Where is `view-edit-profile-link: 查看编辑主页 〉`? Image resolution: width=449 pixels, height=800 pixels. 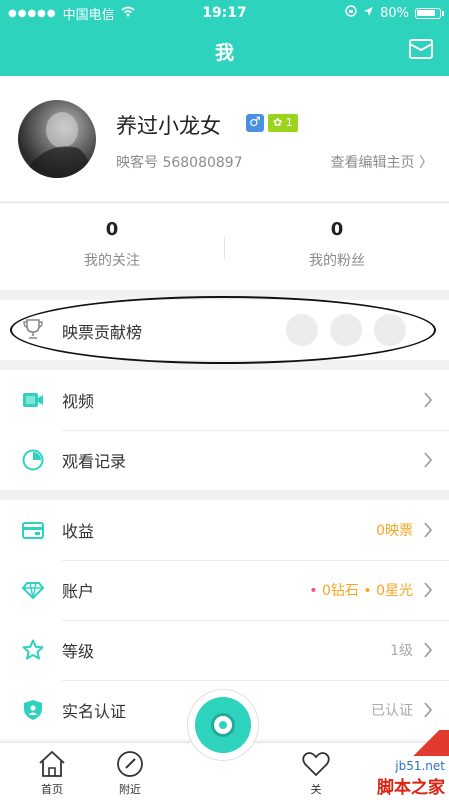 view-edit-profile-link: 查看编辑主页 〉 is located at coordinates (382, 162).